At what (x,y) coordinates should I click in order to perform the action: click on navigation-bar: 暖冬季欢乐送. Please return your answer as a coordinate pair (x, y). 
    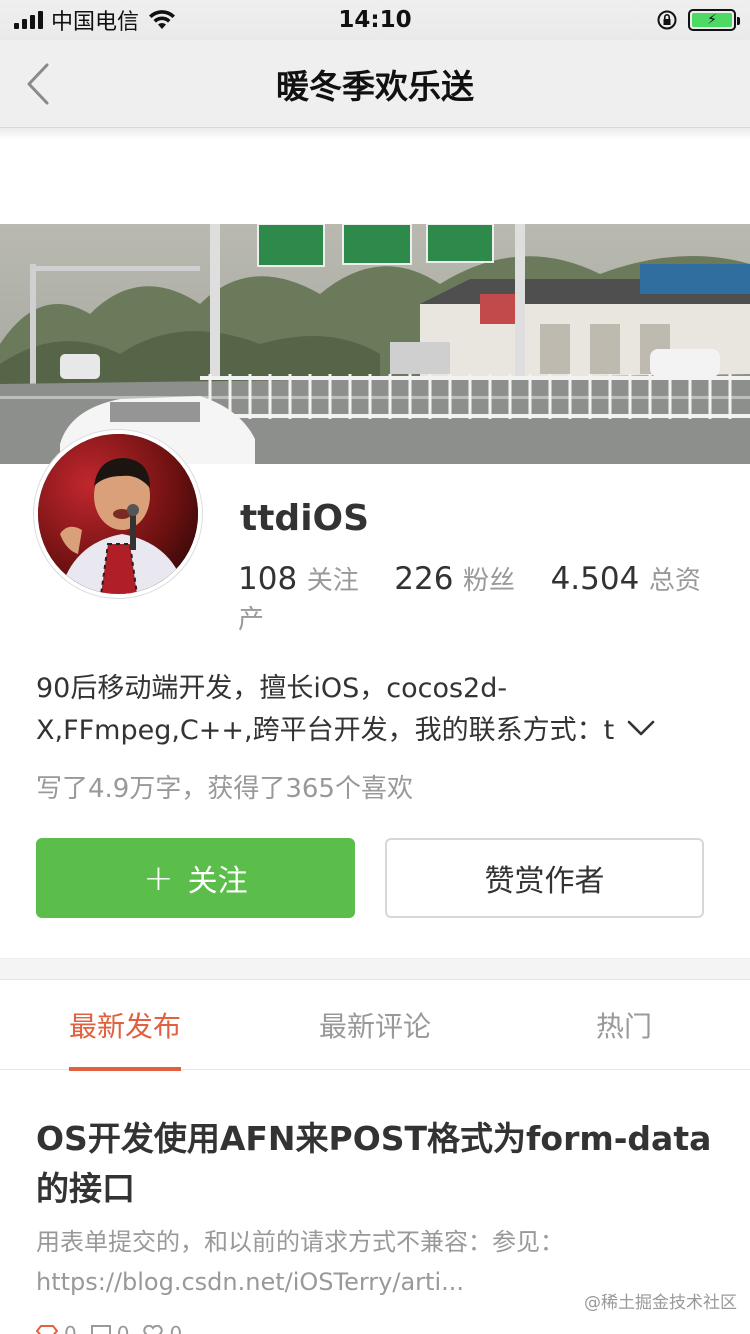
    Looking at the image, I should click on (375, 84).